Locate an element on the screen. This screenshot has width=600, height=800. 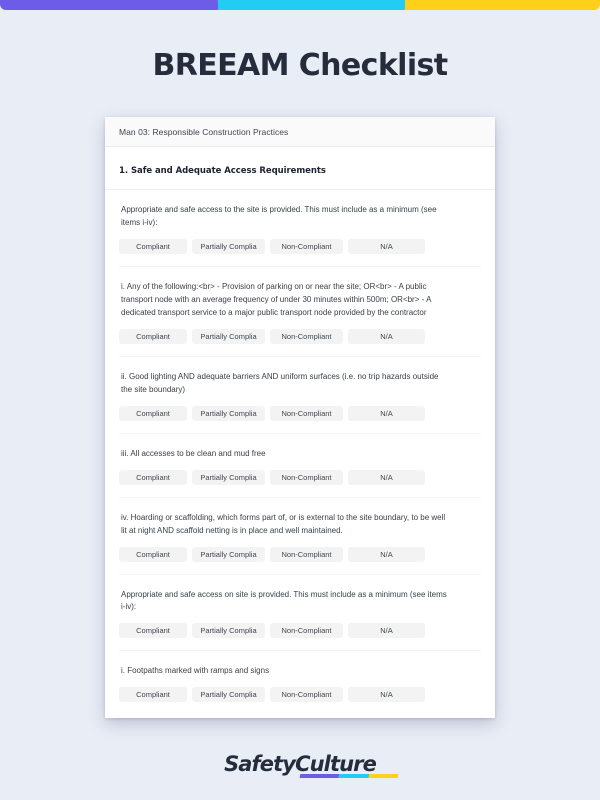
logo-underline is located at coordinates (349, 775).